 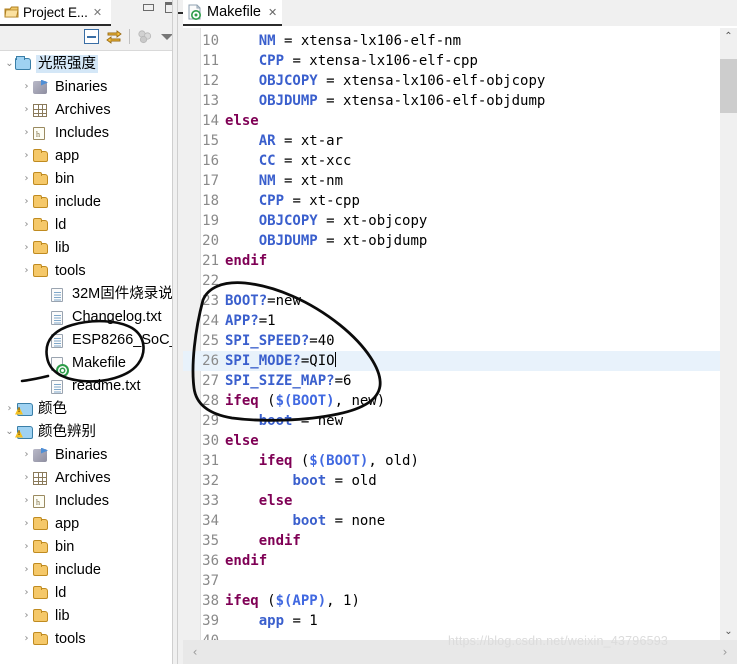 What do you see at coordinates (460, 481) in the screenshot?
I see `code-line: 32 boot = old` at bounding box center [460, 481].